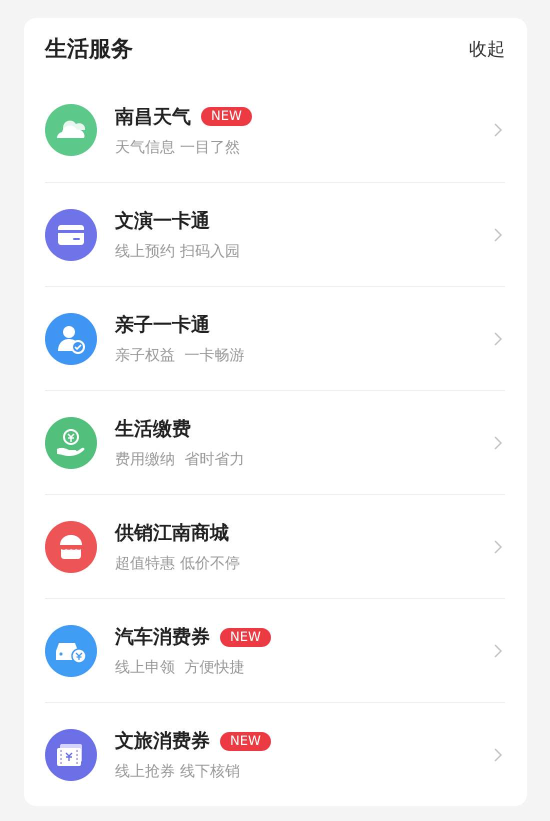  What do you see at coordinates (162, 637) in the screenshot?
I see `service-title: 汽车消费券` at bounding box center [162, 637].